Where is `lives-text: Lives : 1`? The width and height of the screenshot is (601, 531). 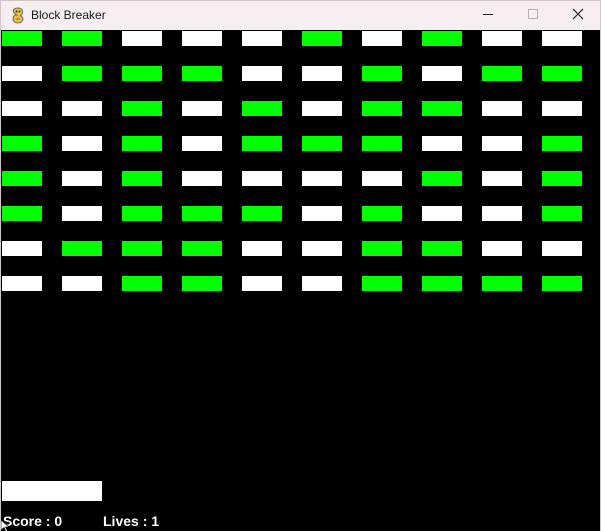
lives-text: Lives : 1 is located at coordinates (131, 521).